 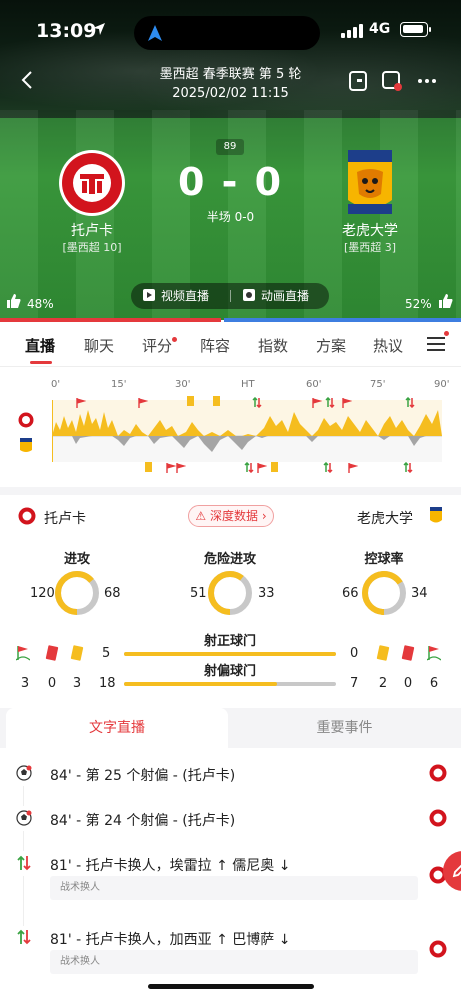 What do you see at coordinates (23, 653) in the screenshot?
I see `corner-flag-icon` at bounding box center [23, 653].